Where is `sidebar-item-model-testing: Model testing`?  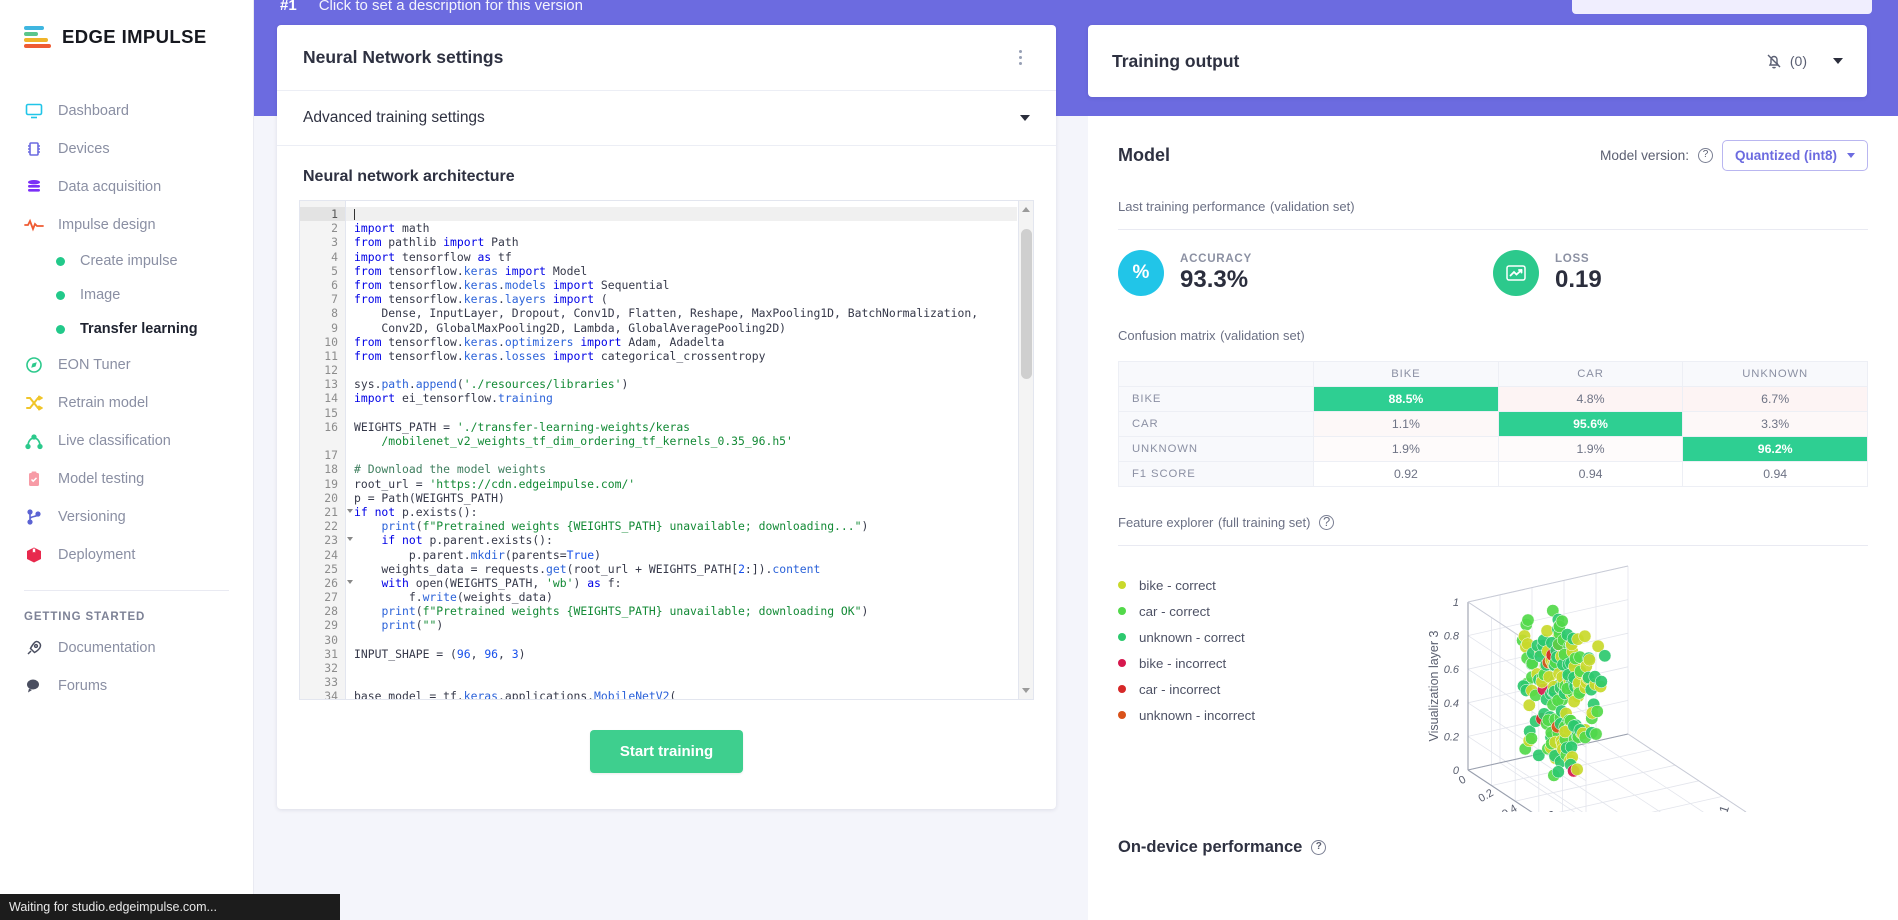 sidebar-item-model-testing: Model testing is located at coordinates (126, 479).